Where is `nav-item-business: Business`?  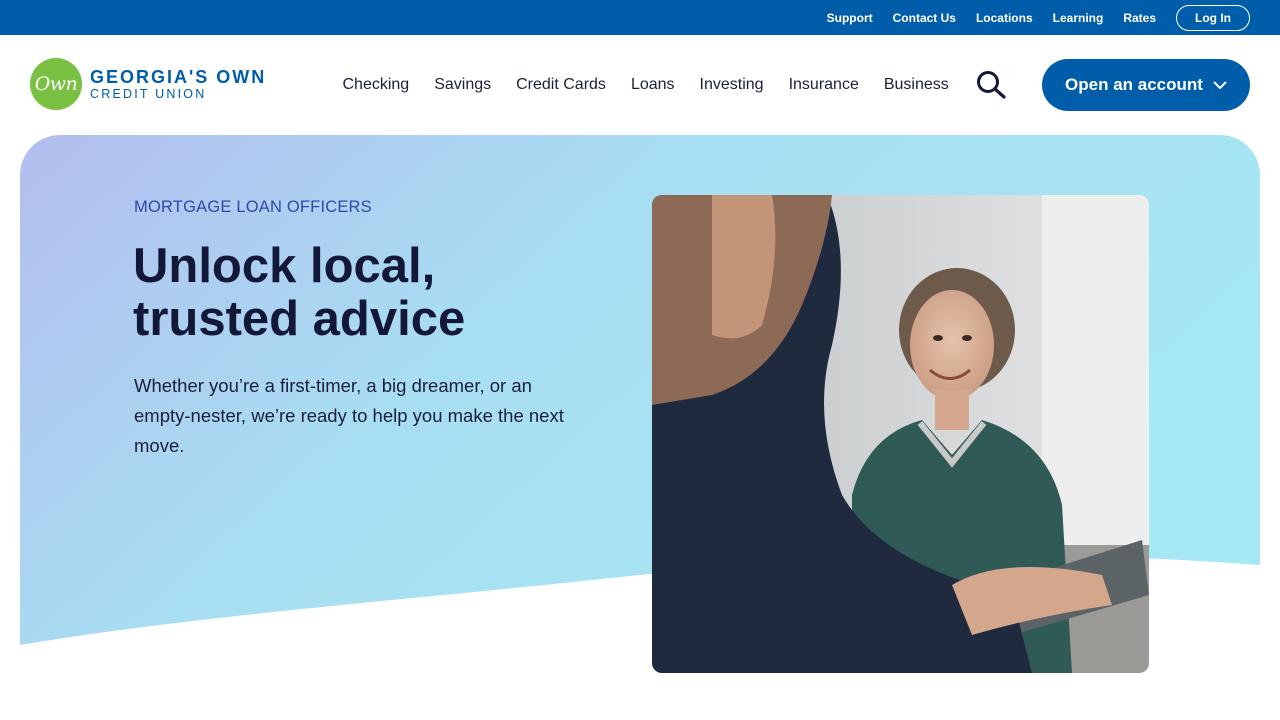 nav-item-business: Business is located at coordinates (916, 85).